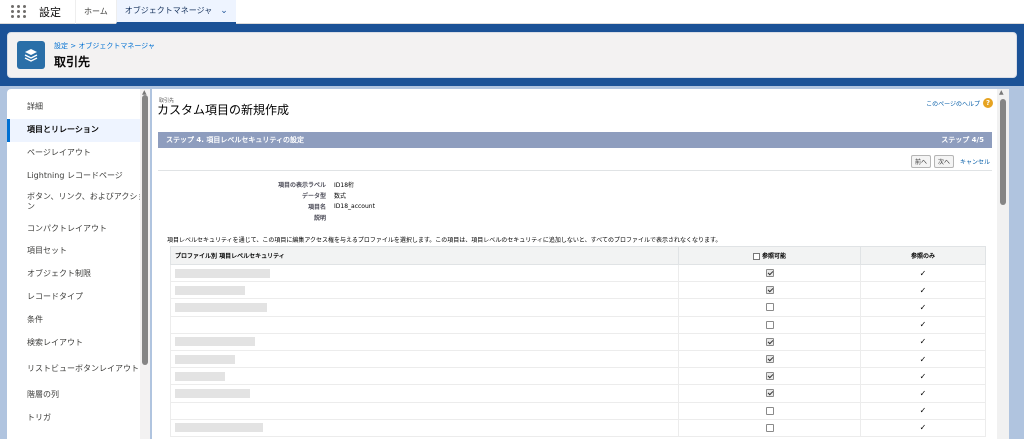 This screenshot has height=439, width=1024. What do you see at coordinates (773, 256) in the screenshot?
I see `col-visible-label: 参照可能` at bounding box center [773, 256].